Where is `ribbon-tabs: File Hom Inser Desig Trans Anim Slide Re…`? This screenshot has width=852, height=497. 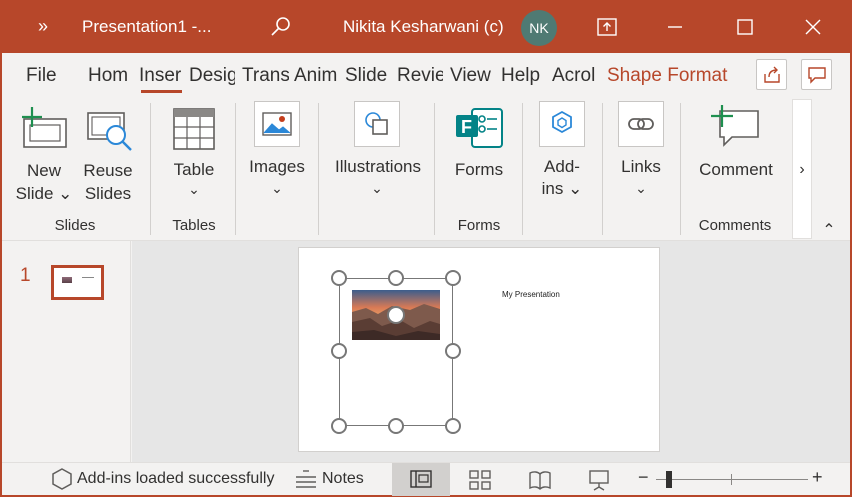
ribbon-tabs: File Hom Inser Desig Trans Anim Slide Re… is located at coordinates (426, 75).